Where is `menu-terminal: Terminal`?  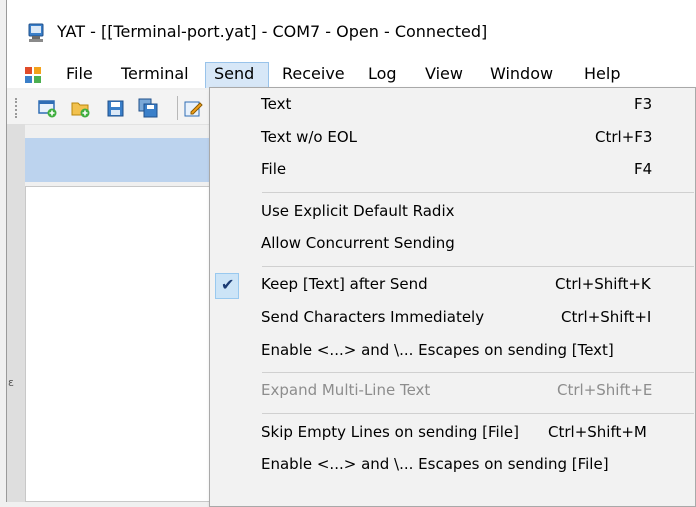
menu-terminal: Terminal is located at coordinates (155, 75).